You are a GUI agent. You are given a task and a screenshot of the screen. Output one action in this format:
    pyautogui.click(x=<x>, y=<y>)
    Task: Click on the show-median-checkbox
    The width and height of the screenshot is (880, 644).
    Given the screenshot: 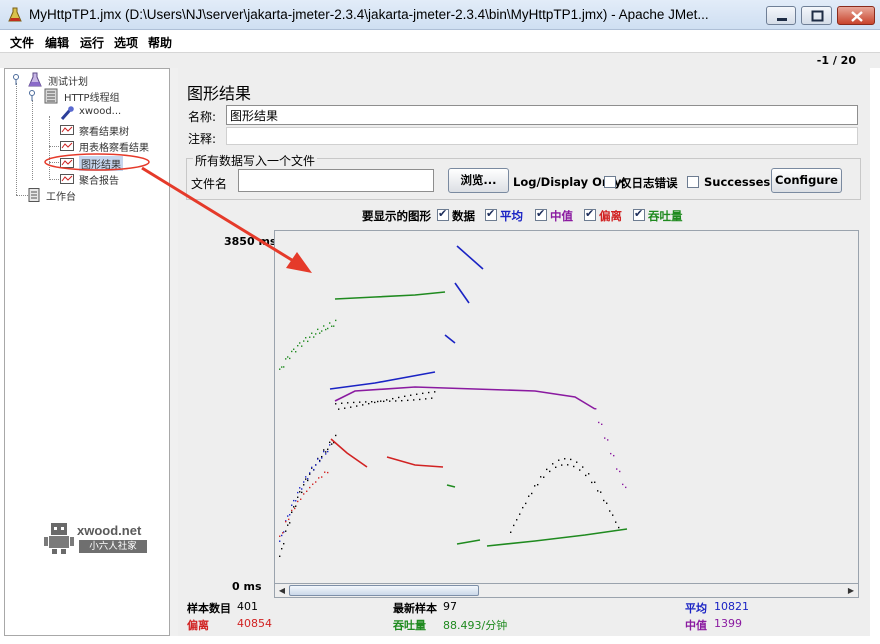 What is the action you would take?
    pyautogui.click(x=541, y=214)
    